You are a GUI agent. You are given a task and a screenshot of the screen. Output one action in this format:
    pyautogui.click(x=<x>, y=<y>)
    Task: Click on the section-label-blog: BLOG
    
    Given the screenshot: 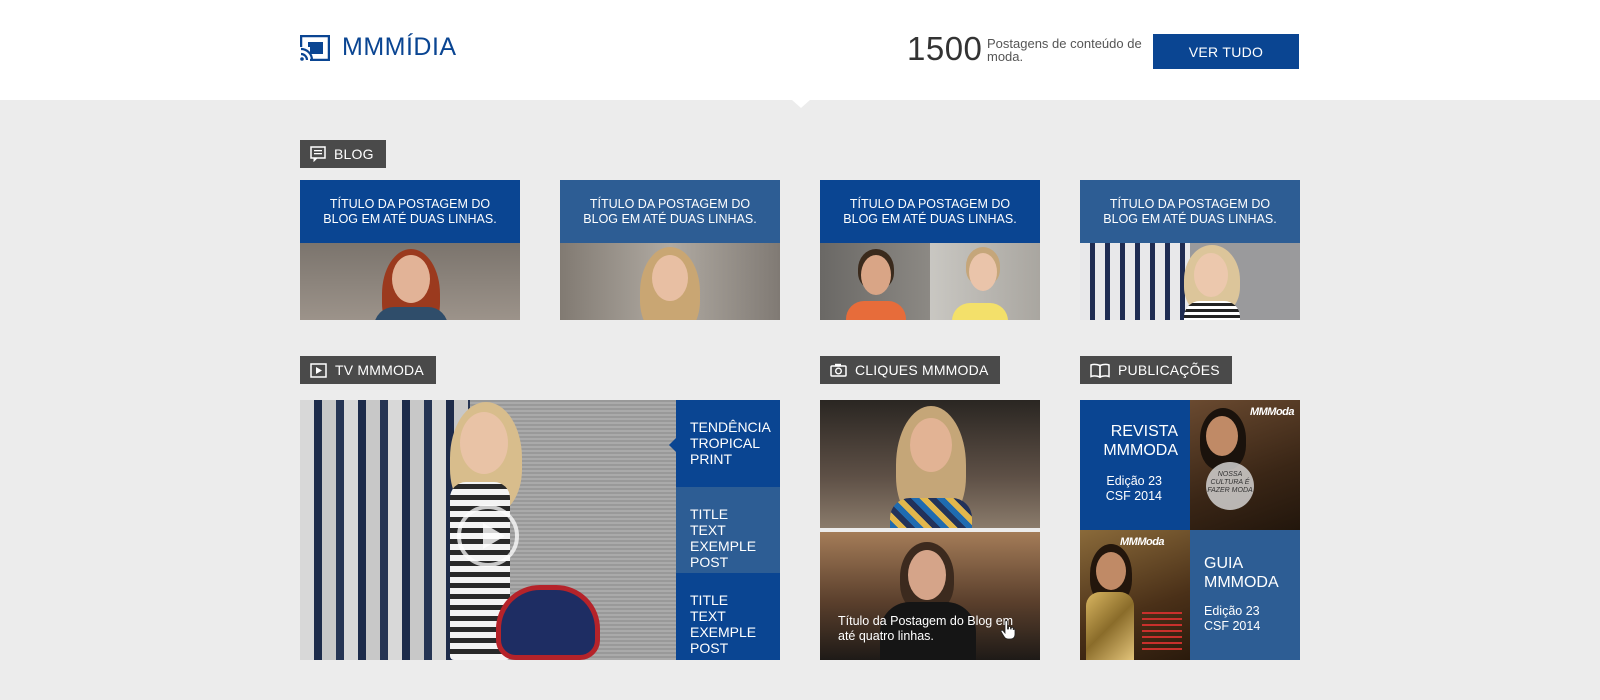 What is the action you would take?
    pyautogui.click(x=343, y=154)
    